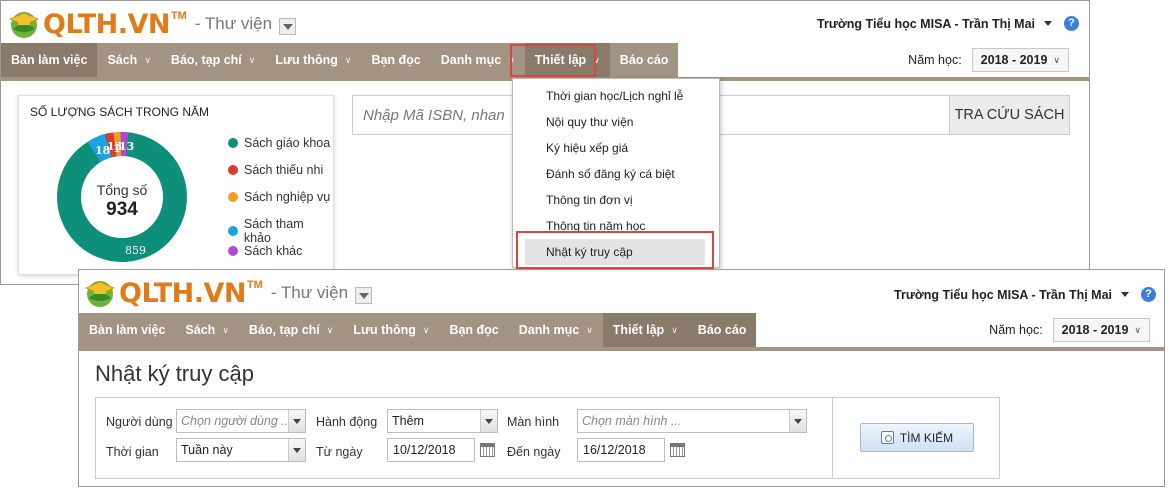 The height and width of the screenshot is (489, 1170). I want to click on nav-label: Danh mục, so click(471, 60).